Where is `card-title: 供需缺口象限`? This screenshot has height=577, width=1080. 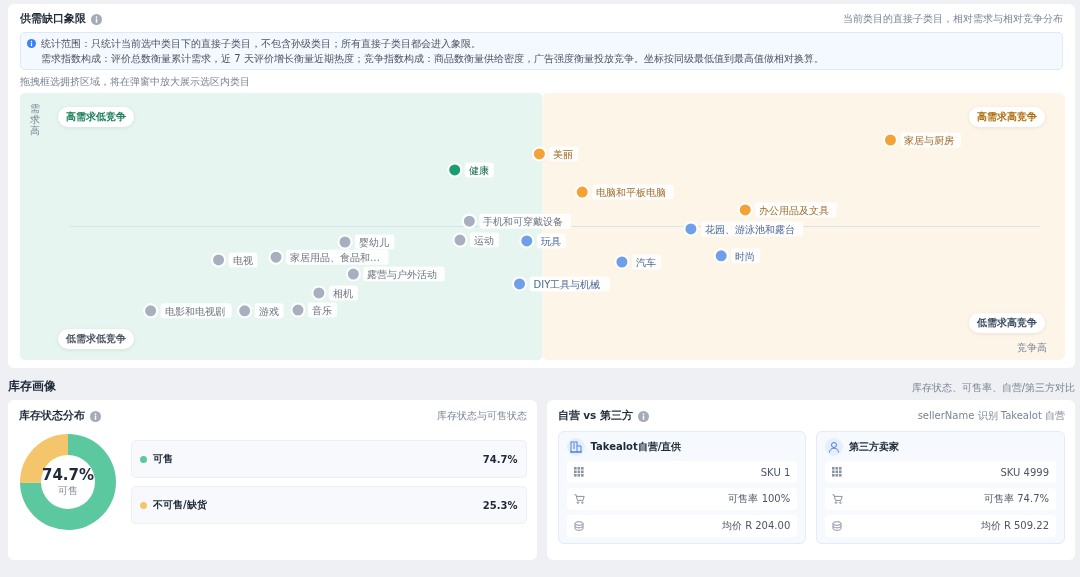
card-title: 供需缺口象限 is located at coordinates (53, 19).